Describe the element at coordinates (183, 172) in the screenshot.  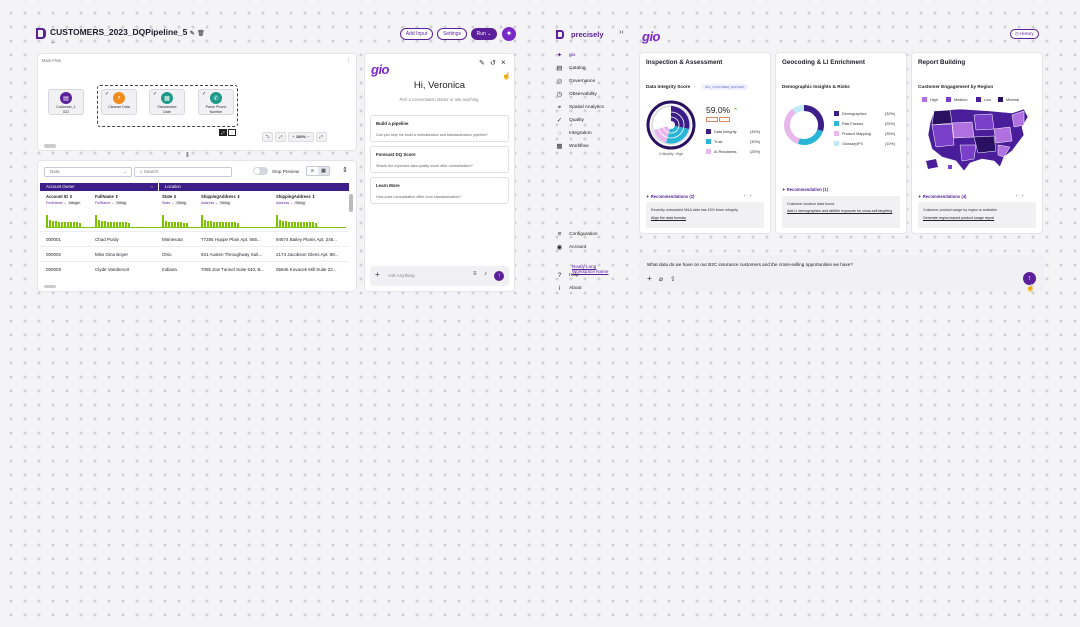
I see `search-input: ⌕ Search` at that location.